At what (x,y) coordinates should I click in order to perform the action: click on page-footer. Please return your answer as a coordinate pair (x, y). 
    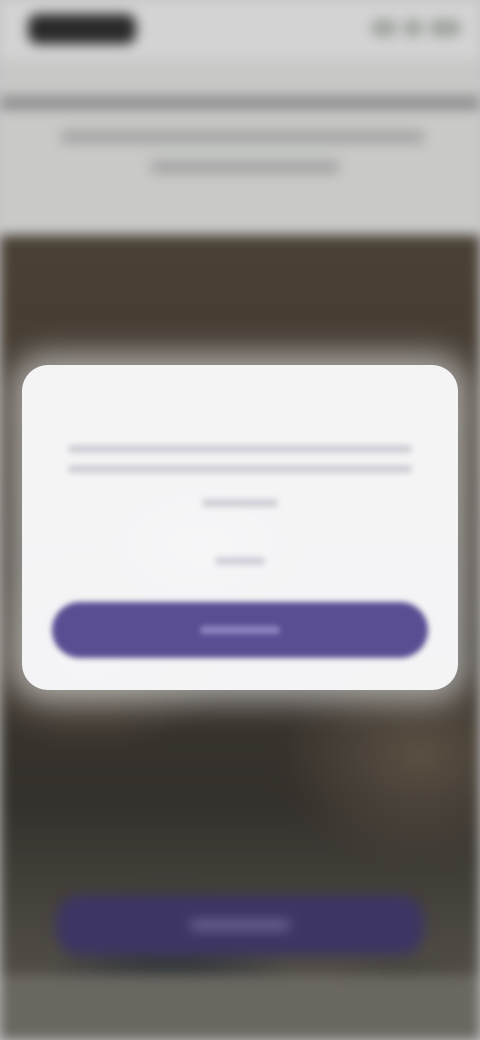
    Looking at the image, I should click on (240, 1007).